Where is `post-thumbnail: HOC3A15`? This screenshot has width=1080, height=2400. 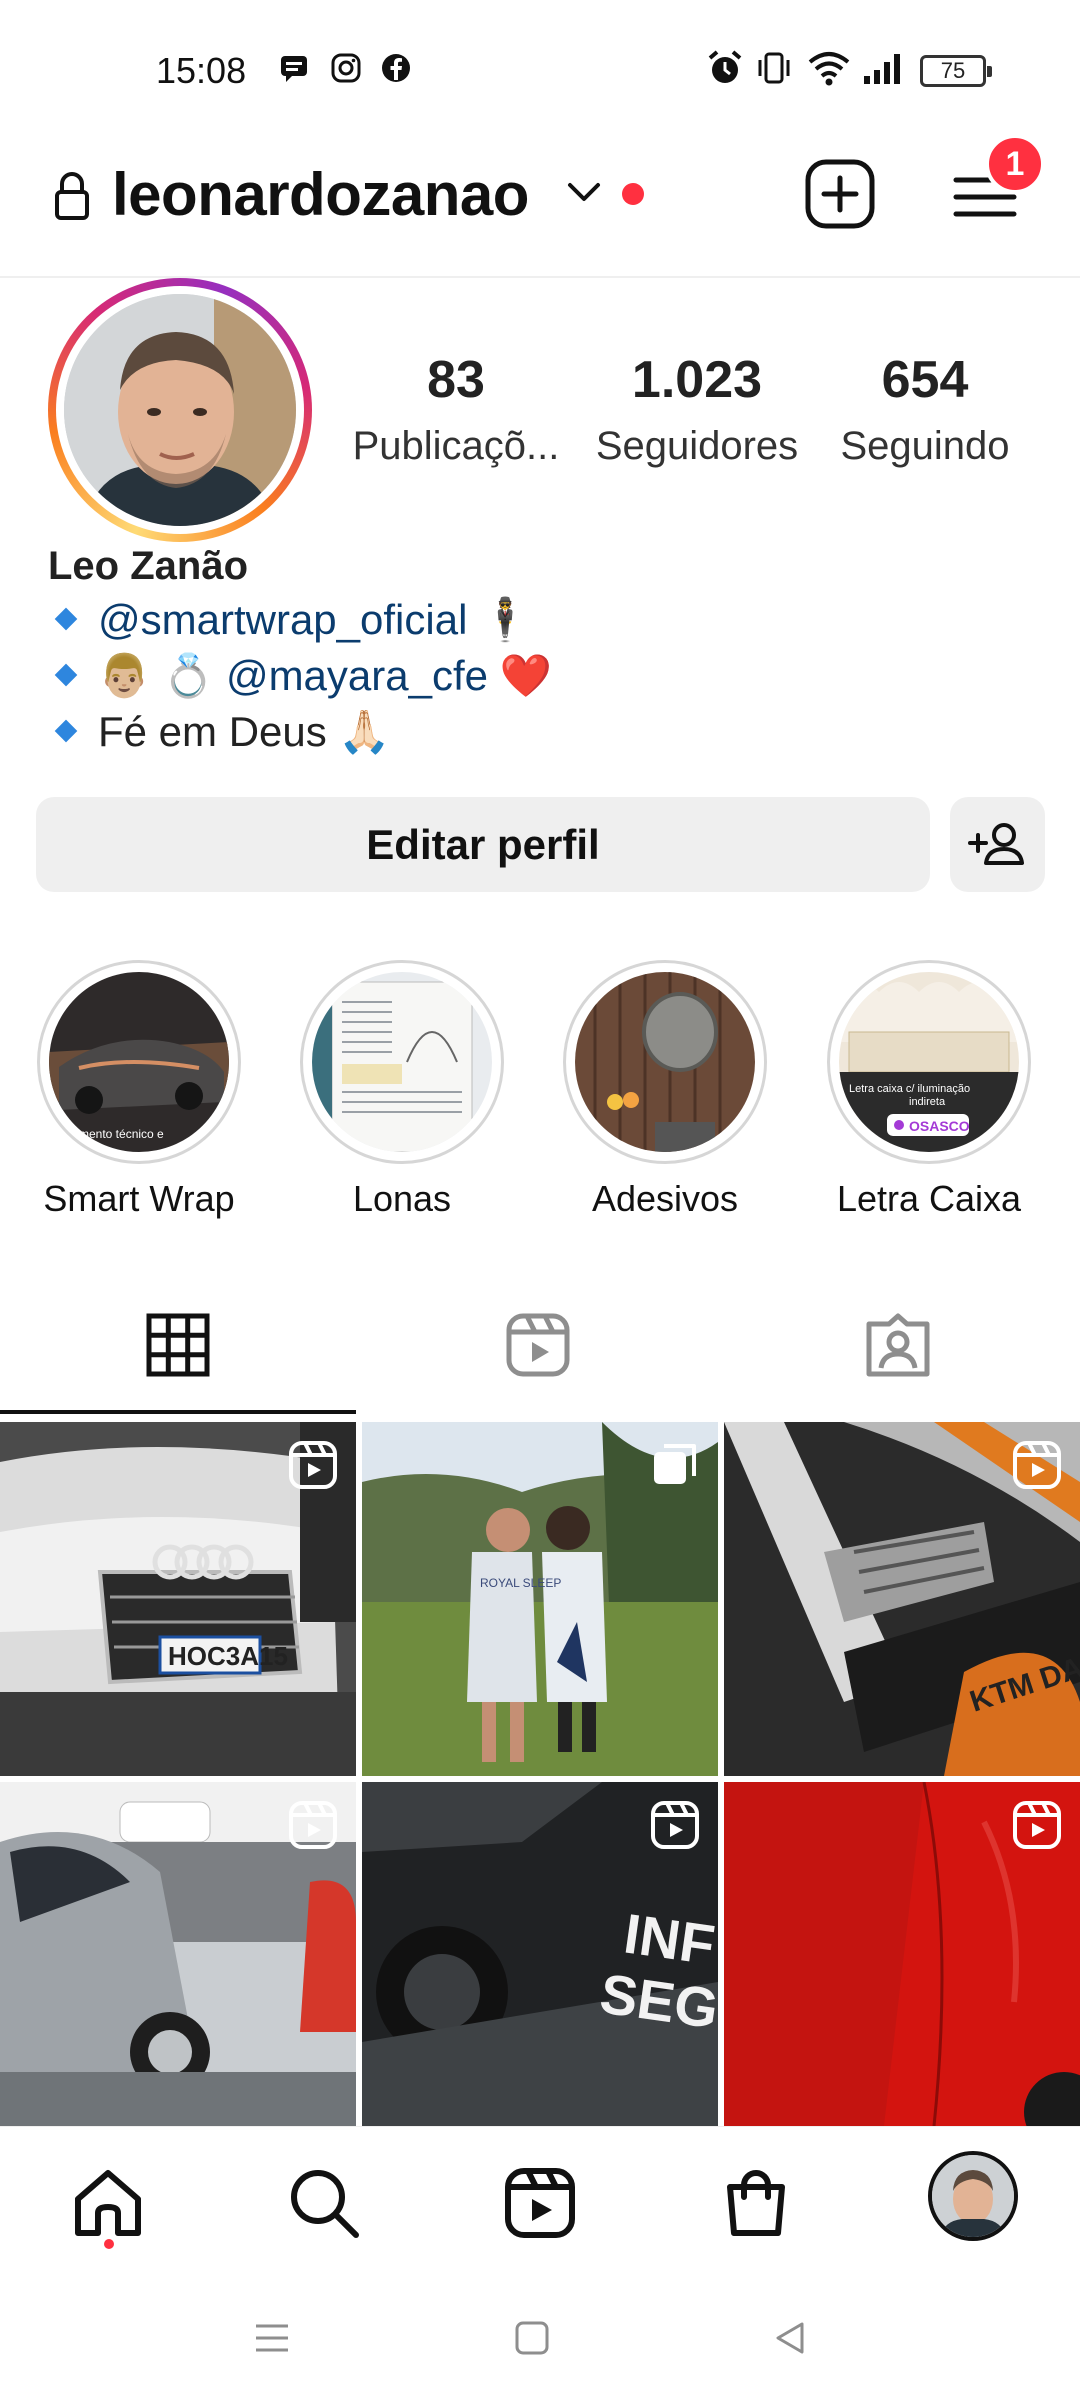 post-thumbnail: HOC3A15 is located at coordinates (178, 1599).